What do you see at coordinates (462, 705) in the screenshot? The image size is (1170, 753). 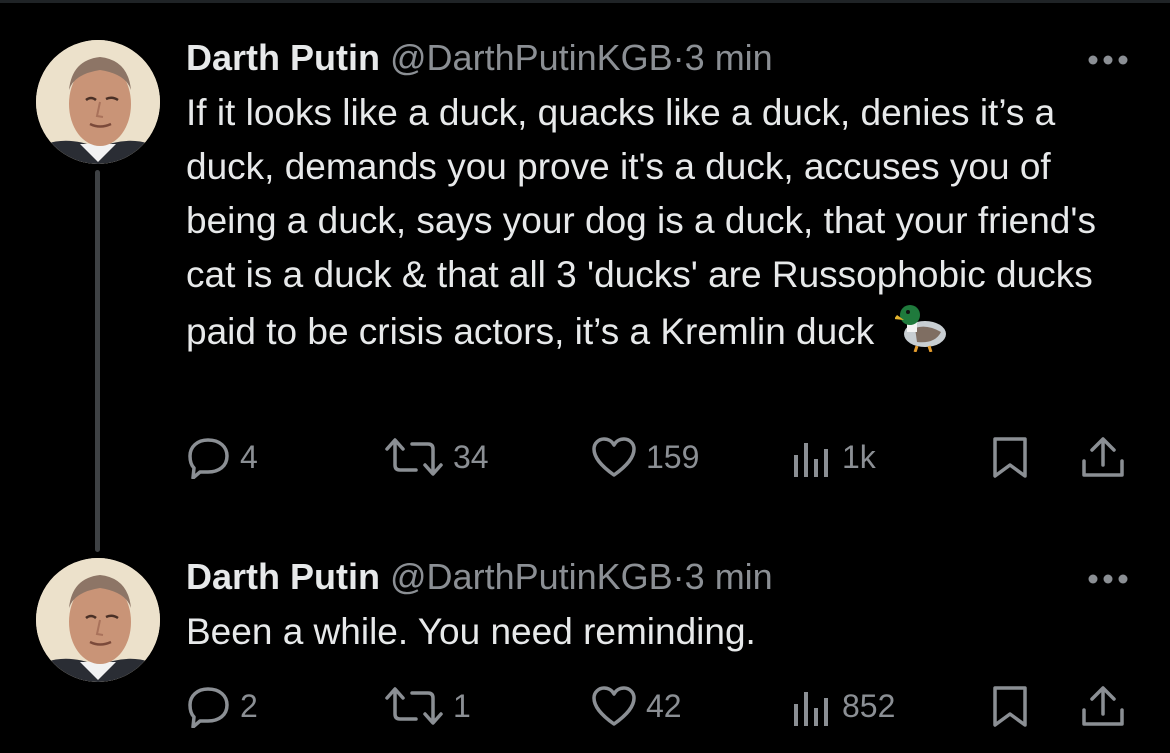 I see `repost-count: 1` at bounding box center [462, 705].